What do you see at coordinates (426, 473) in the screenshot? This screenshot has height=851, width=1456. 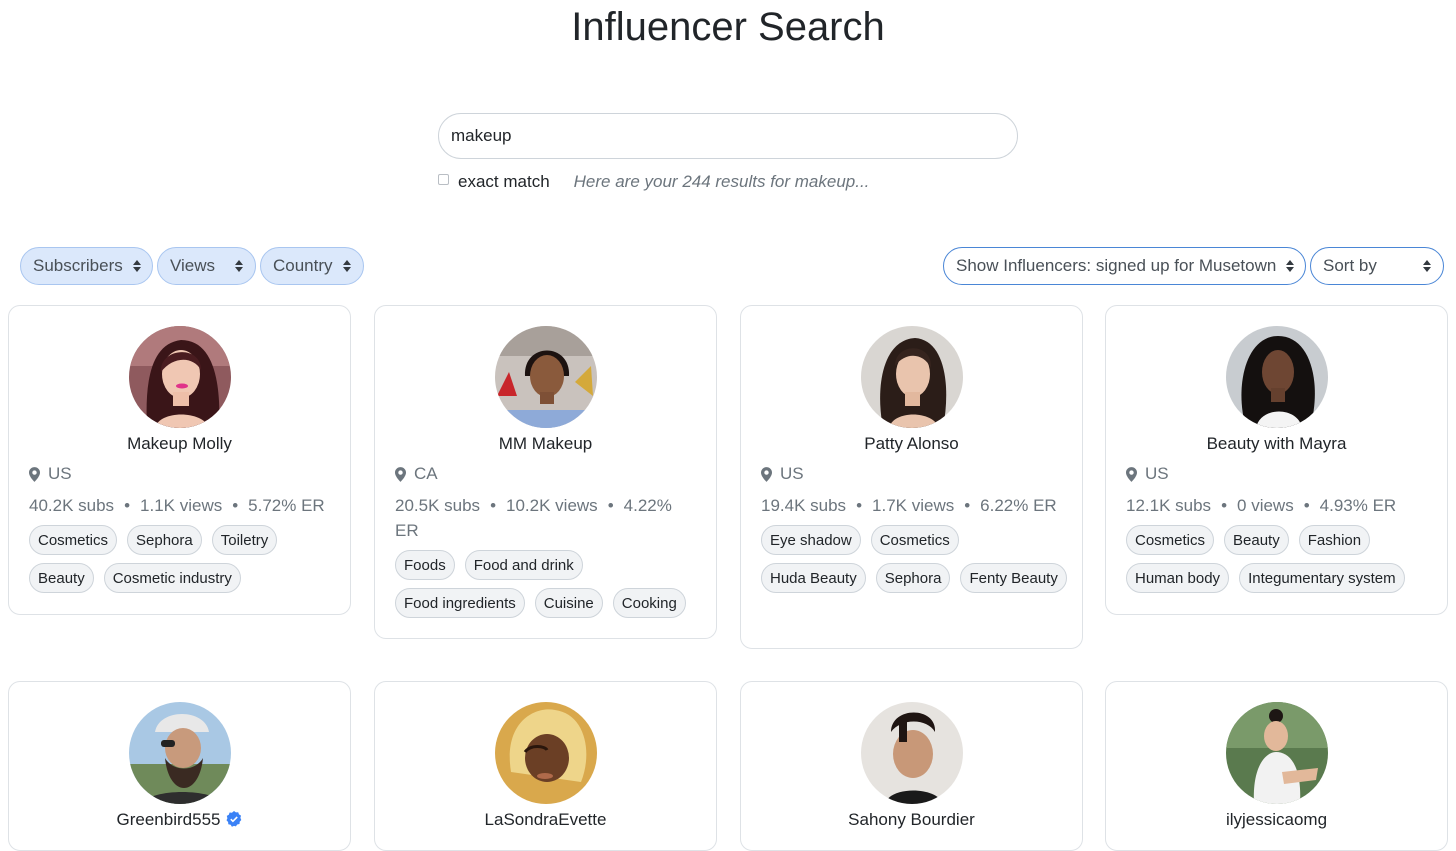 I see `location-text: CA` at bounding box center [426, 473].